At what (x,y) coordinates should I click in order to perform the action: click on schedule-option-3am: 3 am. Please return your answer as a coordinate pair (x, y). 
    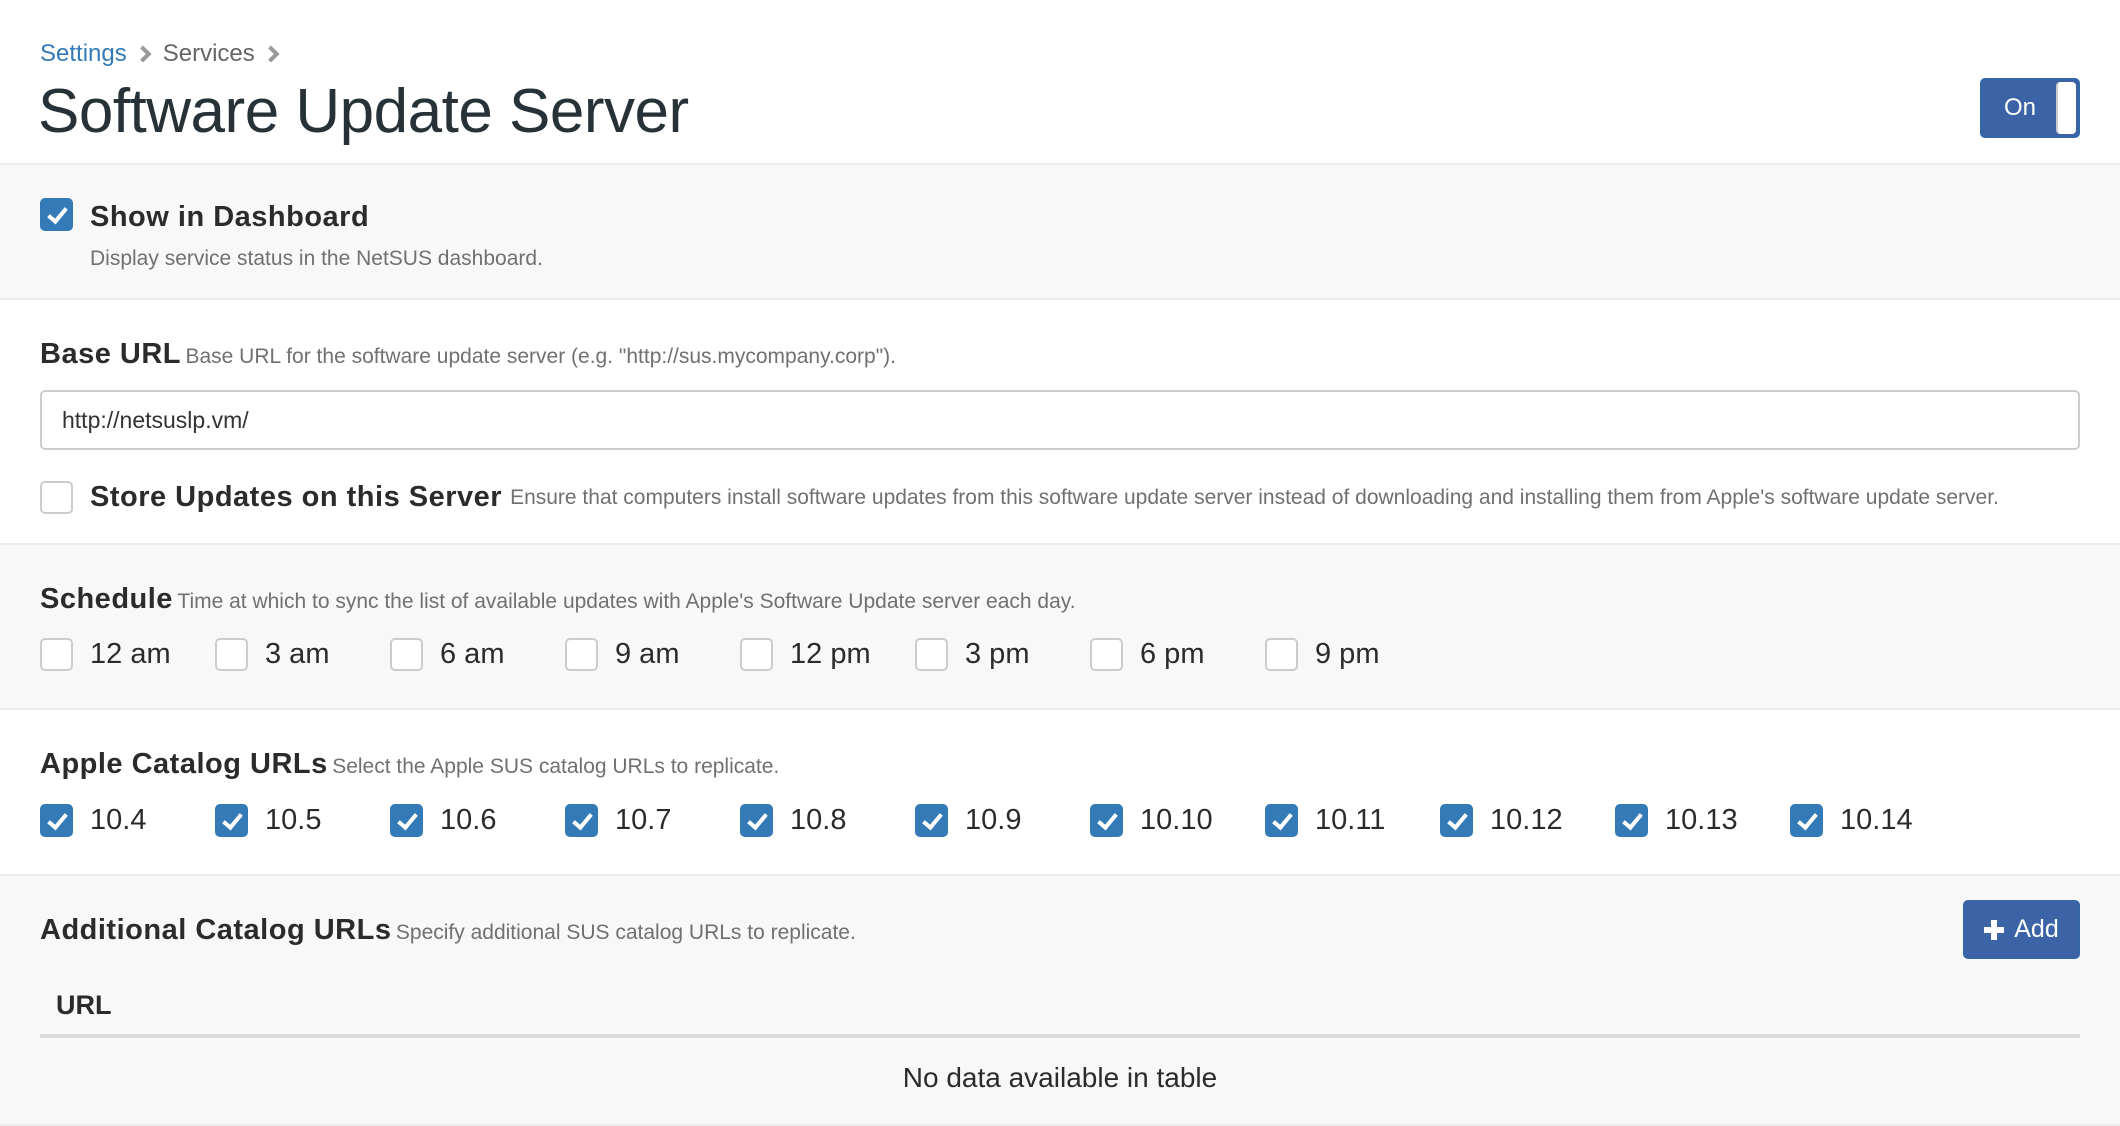
    Looking at the image, I should click on (302, 654).